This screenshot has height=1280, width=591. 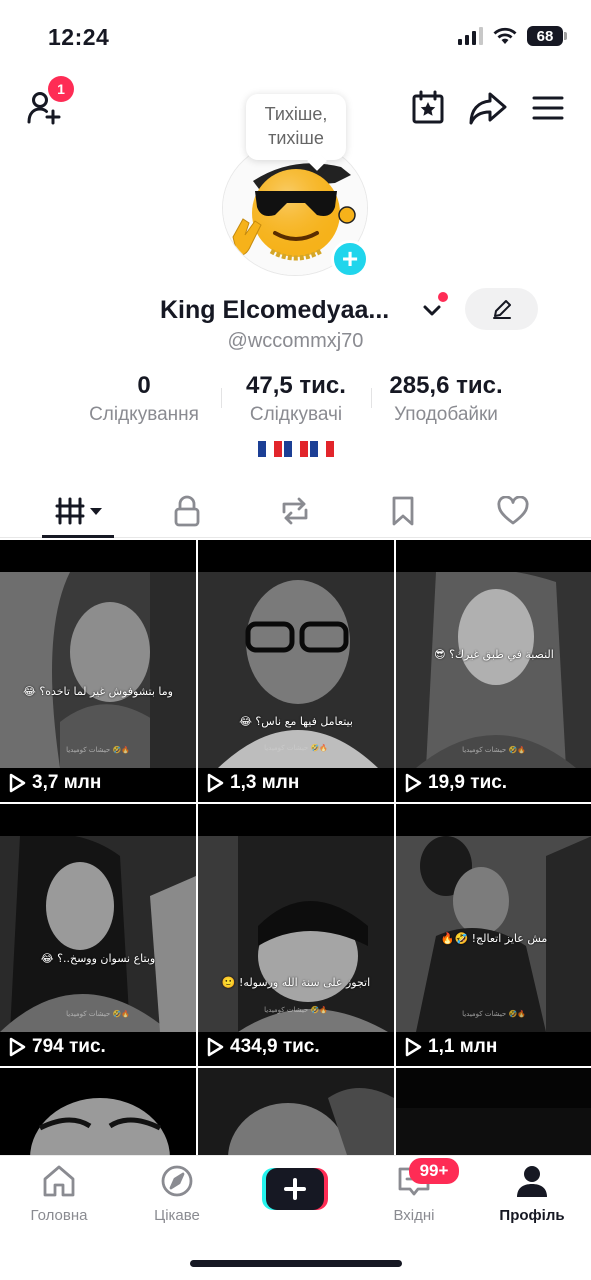 I want to click on video-grid-icon, so click(x=78, y=511).